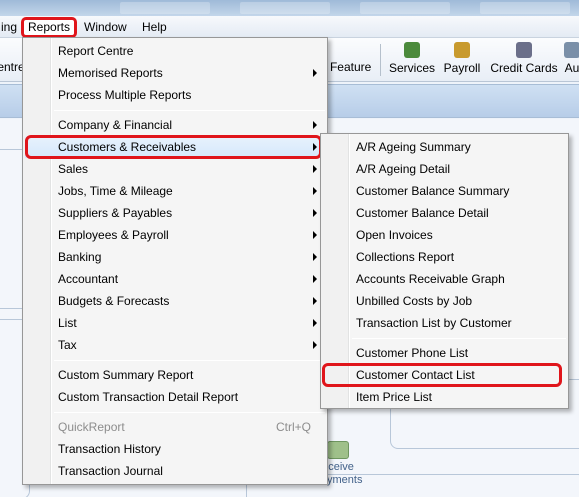 The height and width of the screenshot is (497, 579). I want to click on submenu-item-ar-ageing-summary: A/R Ageing Summary, so click(444, 147).